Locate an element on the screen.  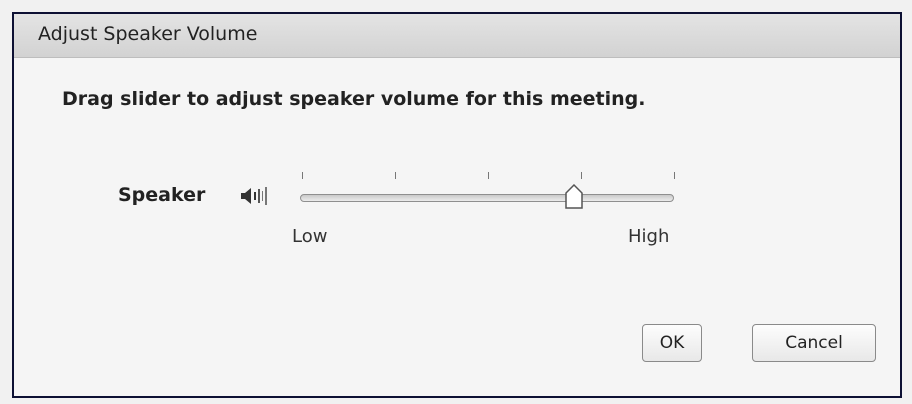
dialog-title: Adjust Speaker Volume is located at coordinates (148, 34).